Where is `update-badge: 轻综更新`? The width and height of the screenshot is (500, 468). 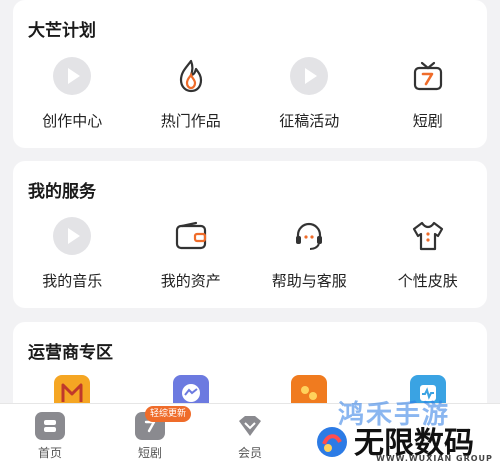
update-badge: 轻综更新 is located at coordinates (168, 414).